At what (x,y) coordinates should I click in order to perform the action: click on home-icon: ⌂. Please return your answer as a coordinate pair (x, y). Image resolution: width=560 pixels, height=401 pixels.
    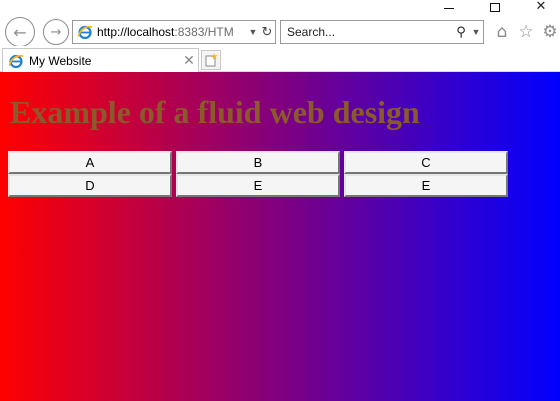
    Looking at the image, I should click on (502, 32).